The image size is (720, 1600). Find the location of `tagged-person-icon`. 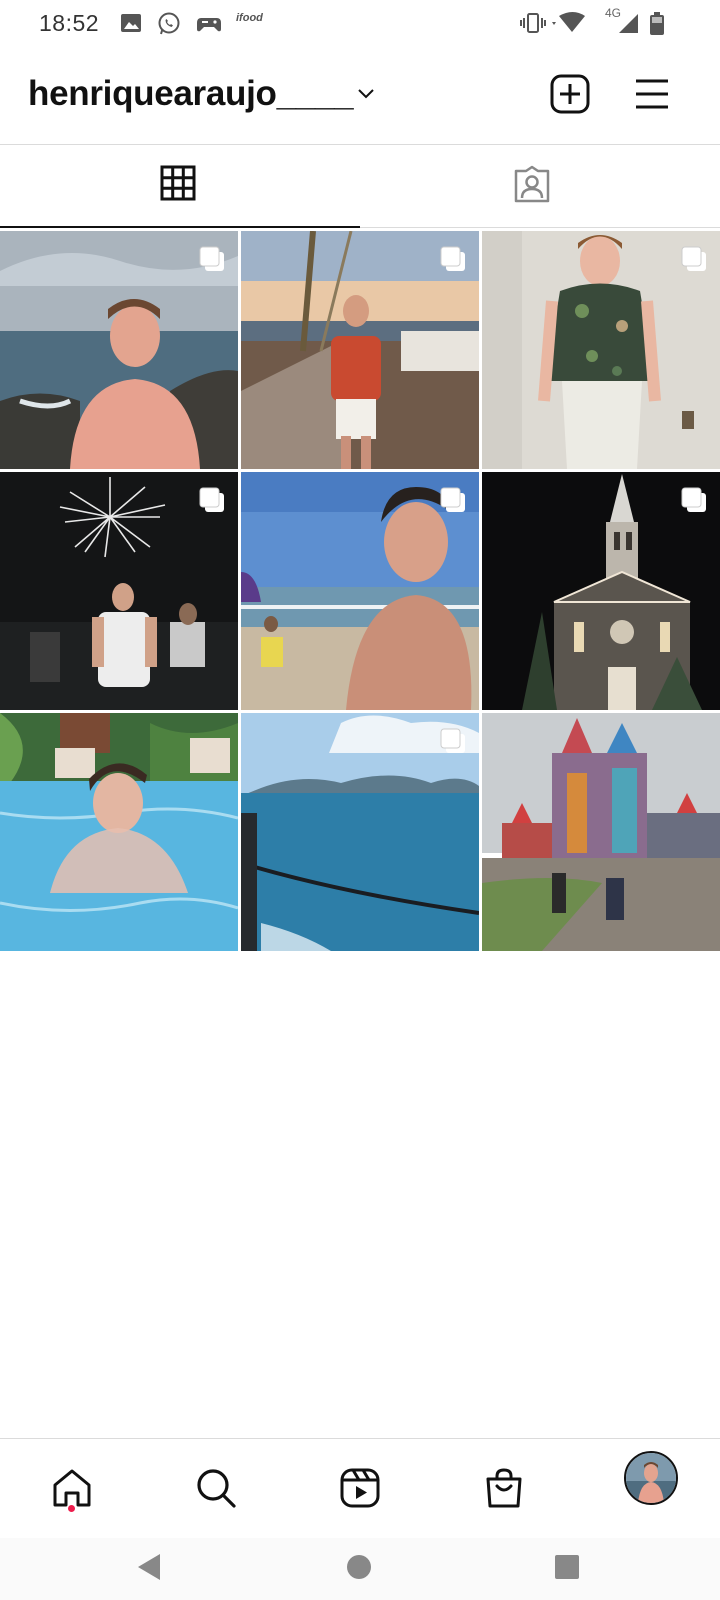

tagged-person-icon is located at coordinates (532, 184).